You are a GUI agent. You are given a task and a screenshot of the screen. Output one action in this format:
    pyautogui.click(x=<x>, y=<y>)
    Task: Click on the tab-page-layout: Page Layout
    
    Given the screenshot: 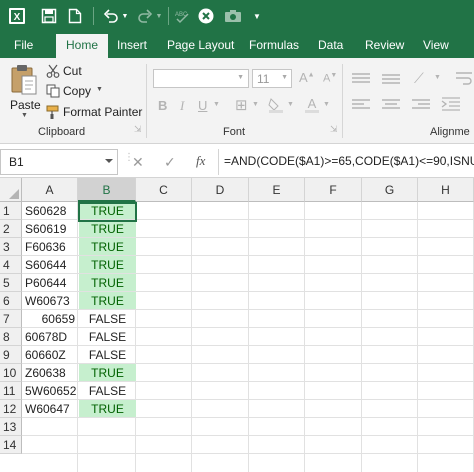 What is the action you would take?
    pyautogui.click(x=200, y=45)
    